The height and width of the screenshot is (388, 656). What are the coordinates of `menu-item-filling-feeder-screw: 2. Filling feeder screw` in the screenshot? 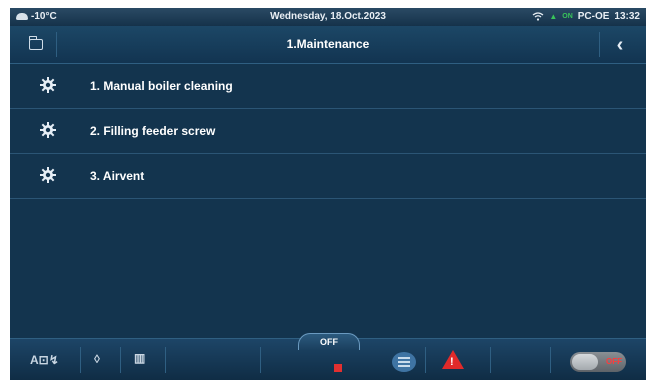 It's located at (328, 131).